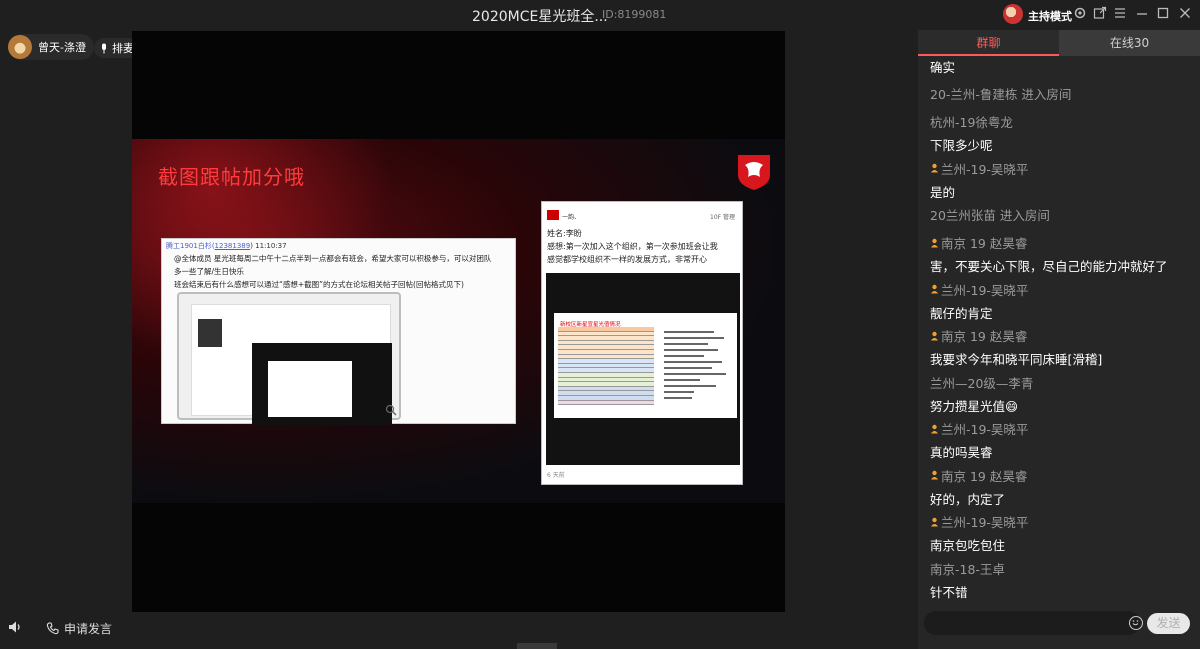 The height and width of the screenshot is (649, 1200). I want to click on shot2-user: 一韵、, so click(571, 217).